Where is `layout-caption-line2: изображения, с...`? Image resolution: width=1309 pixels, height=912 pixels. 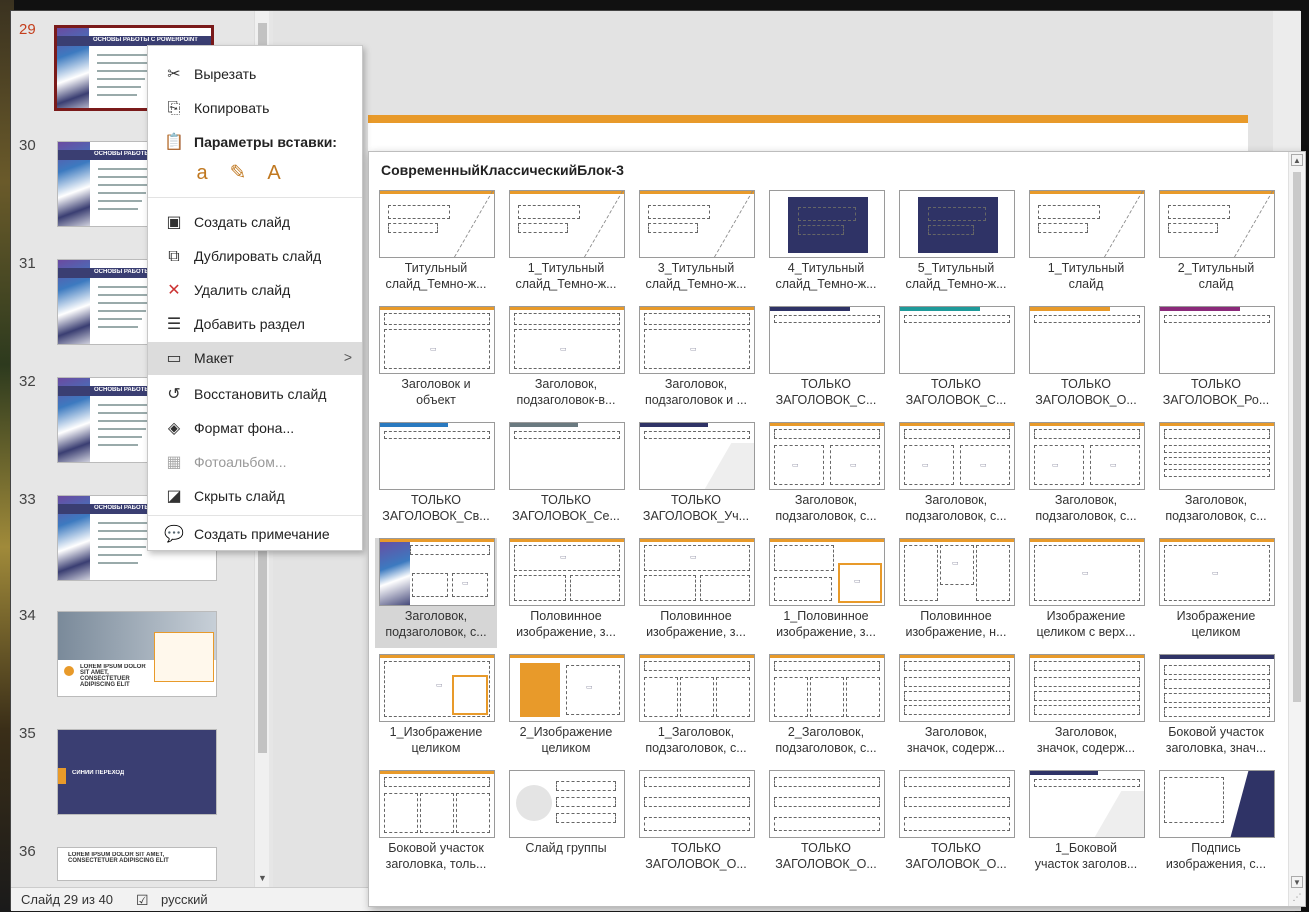 layout-caption-line2: изображения, с... is located at coordinates (1216, 864).